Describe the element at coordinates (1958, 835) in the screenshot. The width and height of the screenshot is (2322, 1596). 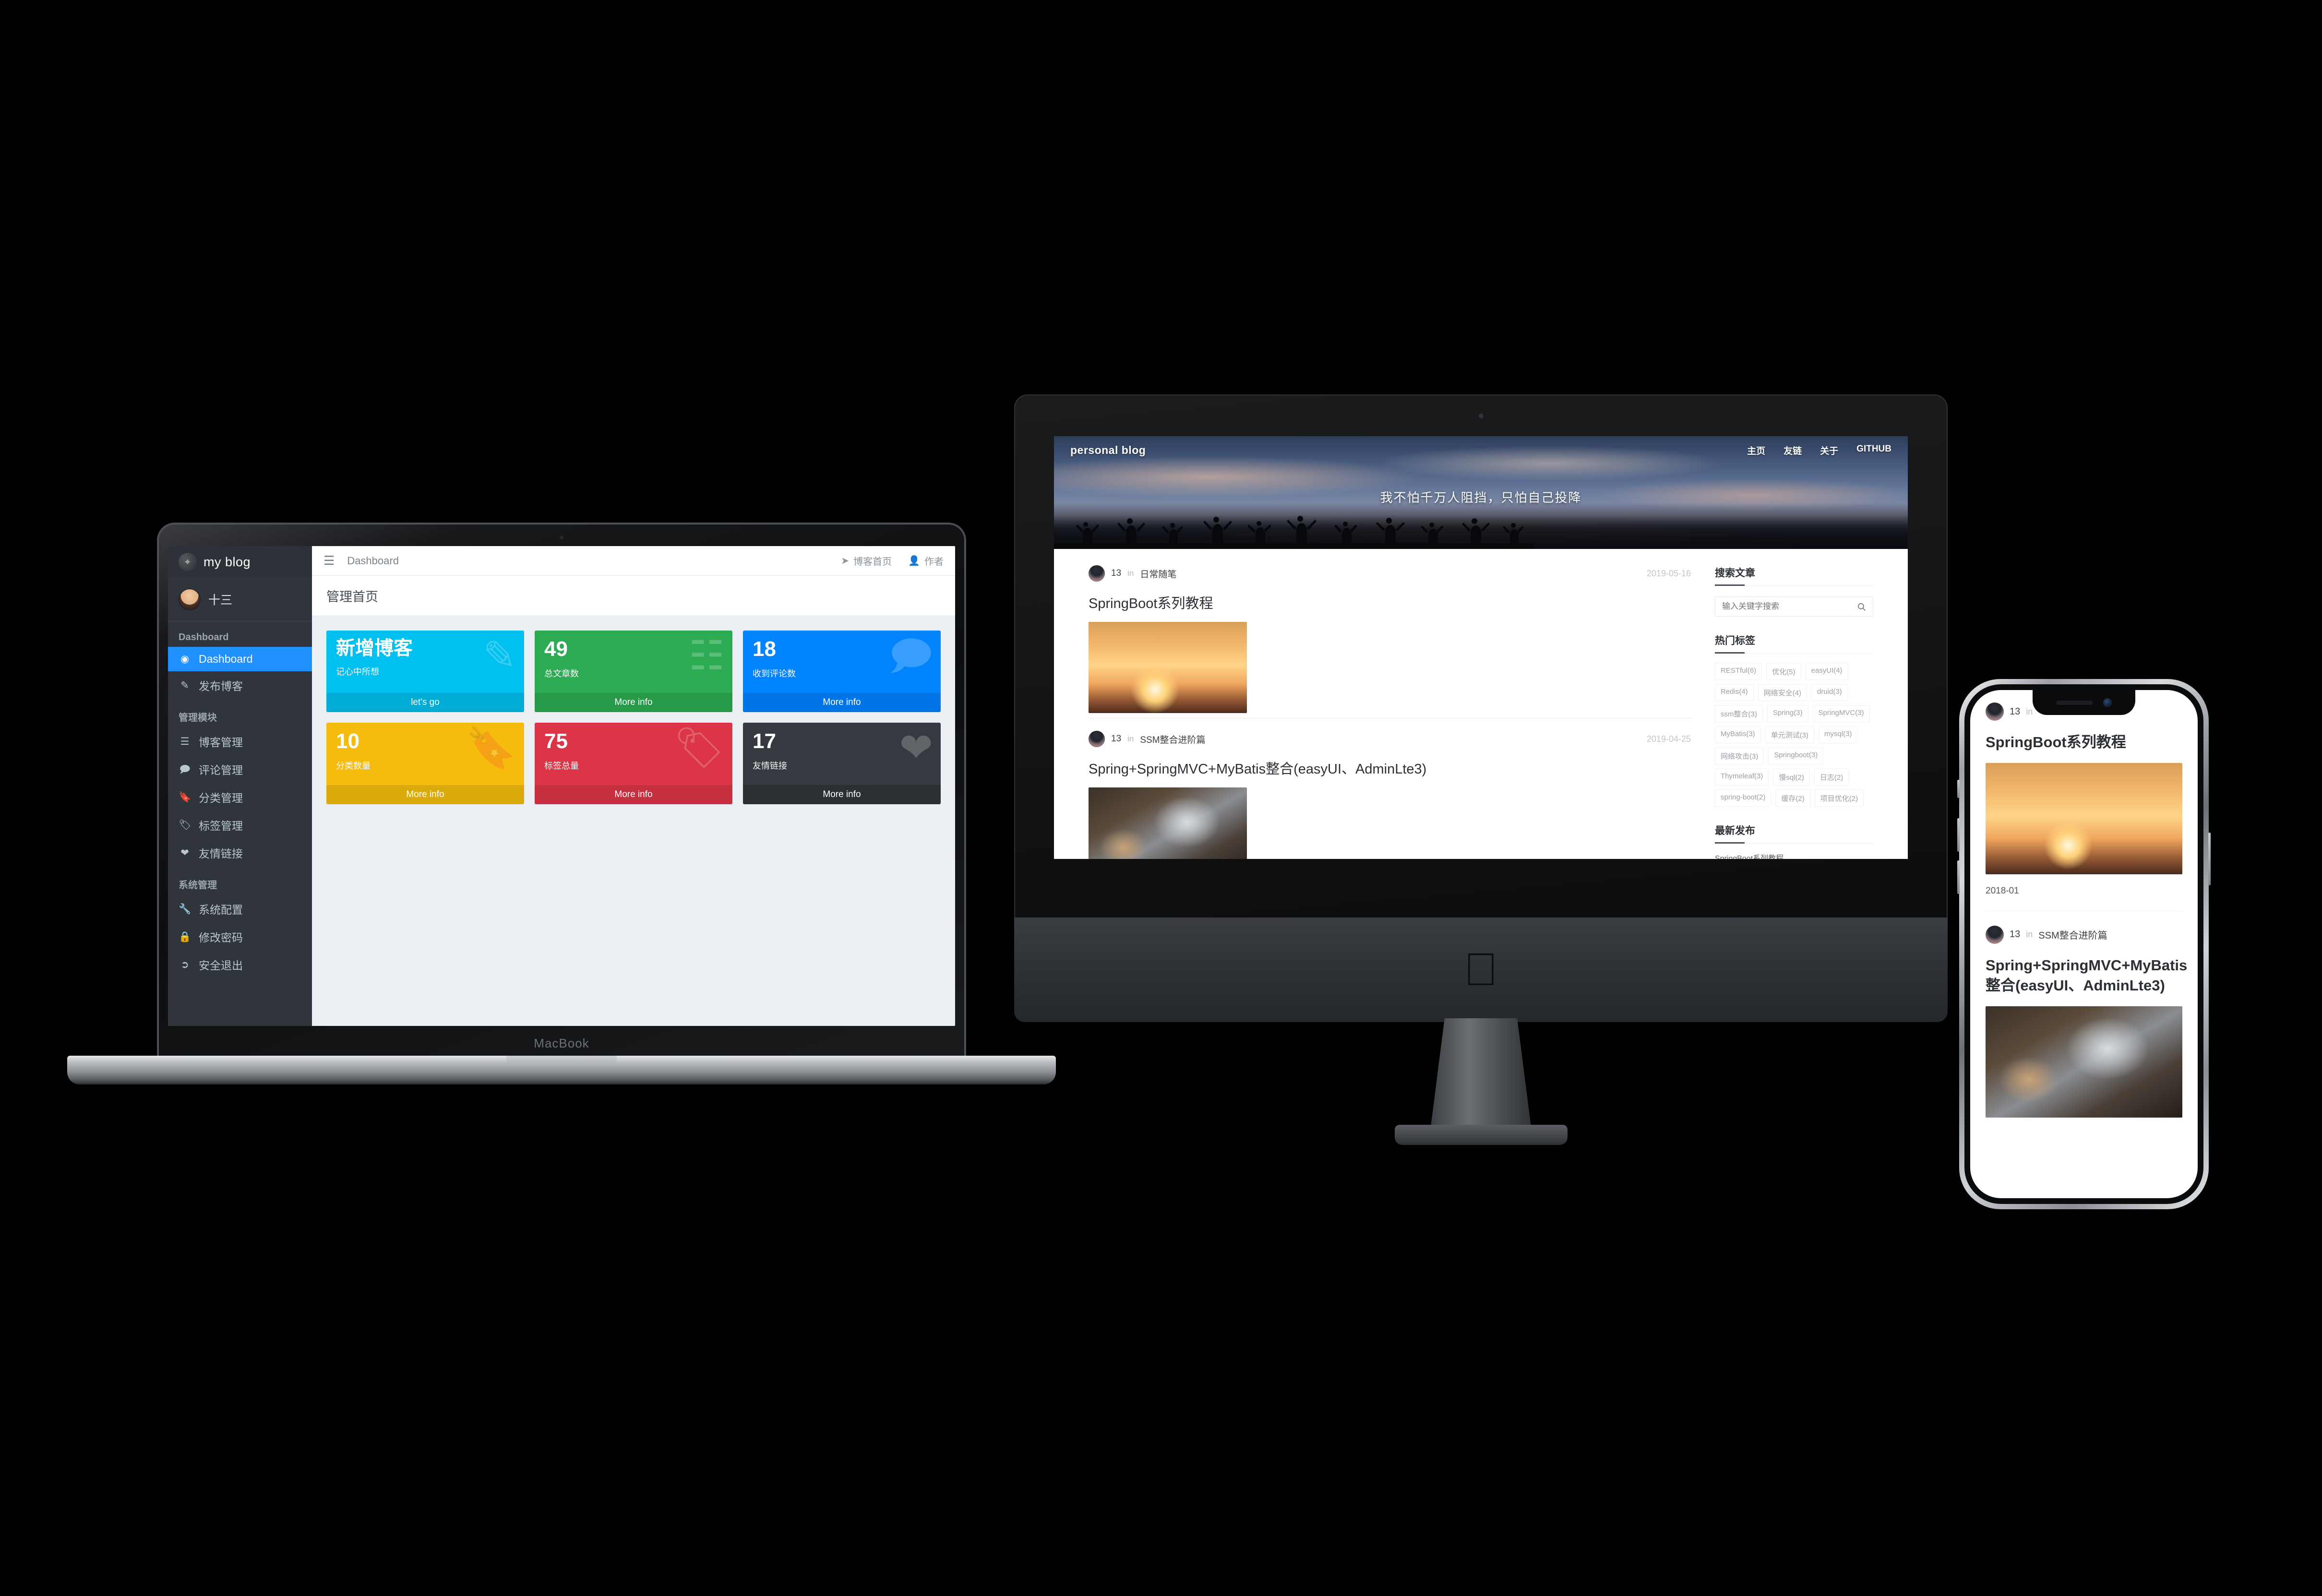
I see `volume-up-button` at that location.